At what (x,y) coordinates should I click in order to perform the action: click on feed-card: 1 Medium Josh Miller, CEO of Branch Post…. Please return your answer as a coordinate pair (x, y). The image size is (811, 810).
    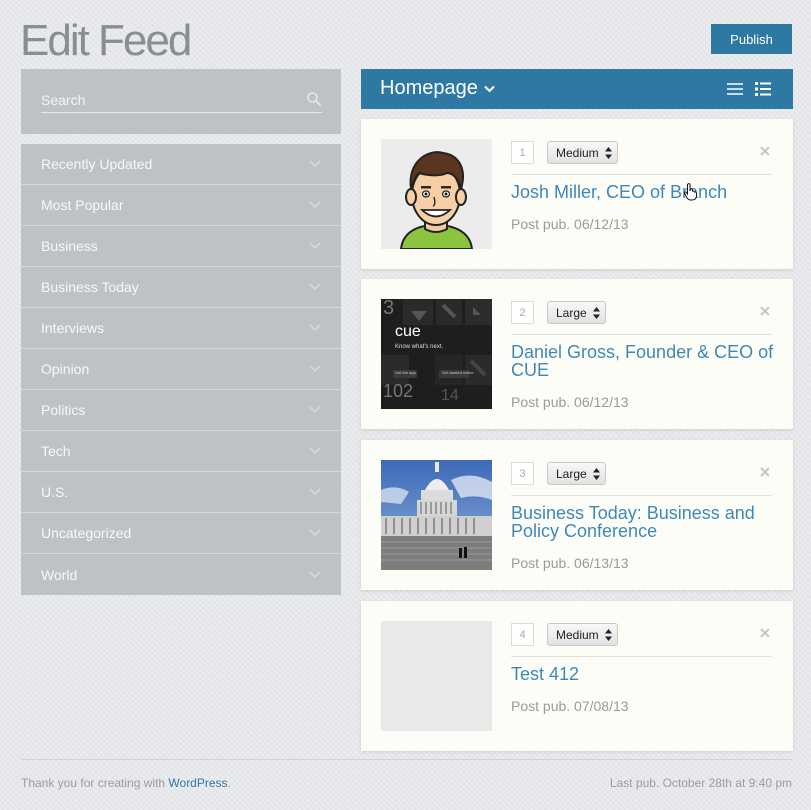
    Looking at the image, I should click on (577, 194).